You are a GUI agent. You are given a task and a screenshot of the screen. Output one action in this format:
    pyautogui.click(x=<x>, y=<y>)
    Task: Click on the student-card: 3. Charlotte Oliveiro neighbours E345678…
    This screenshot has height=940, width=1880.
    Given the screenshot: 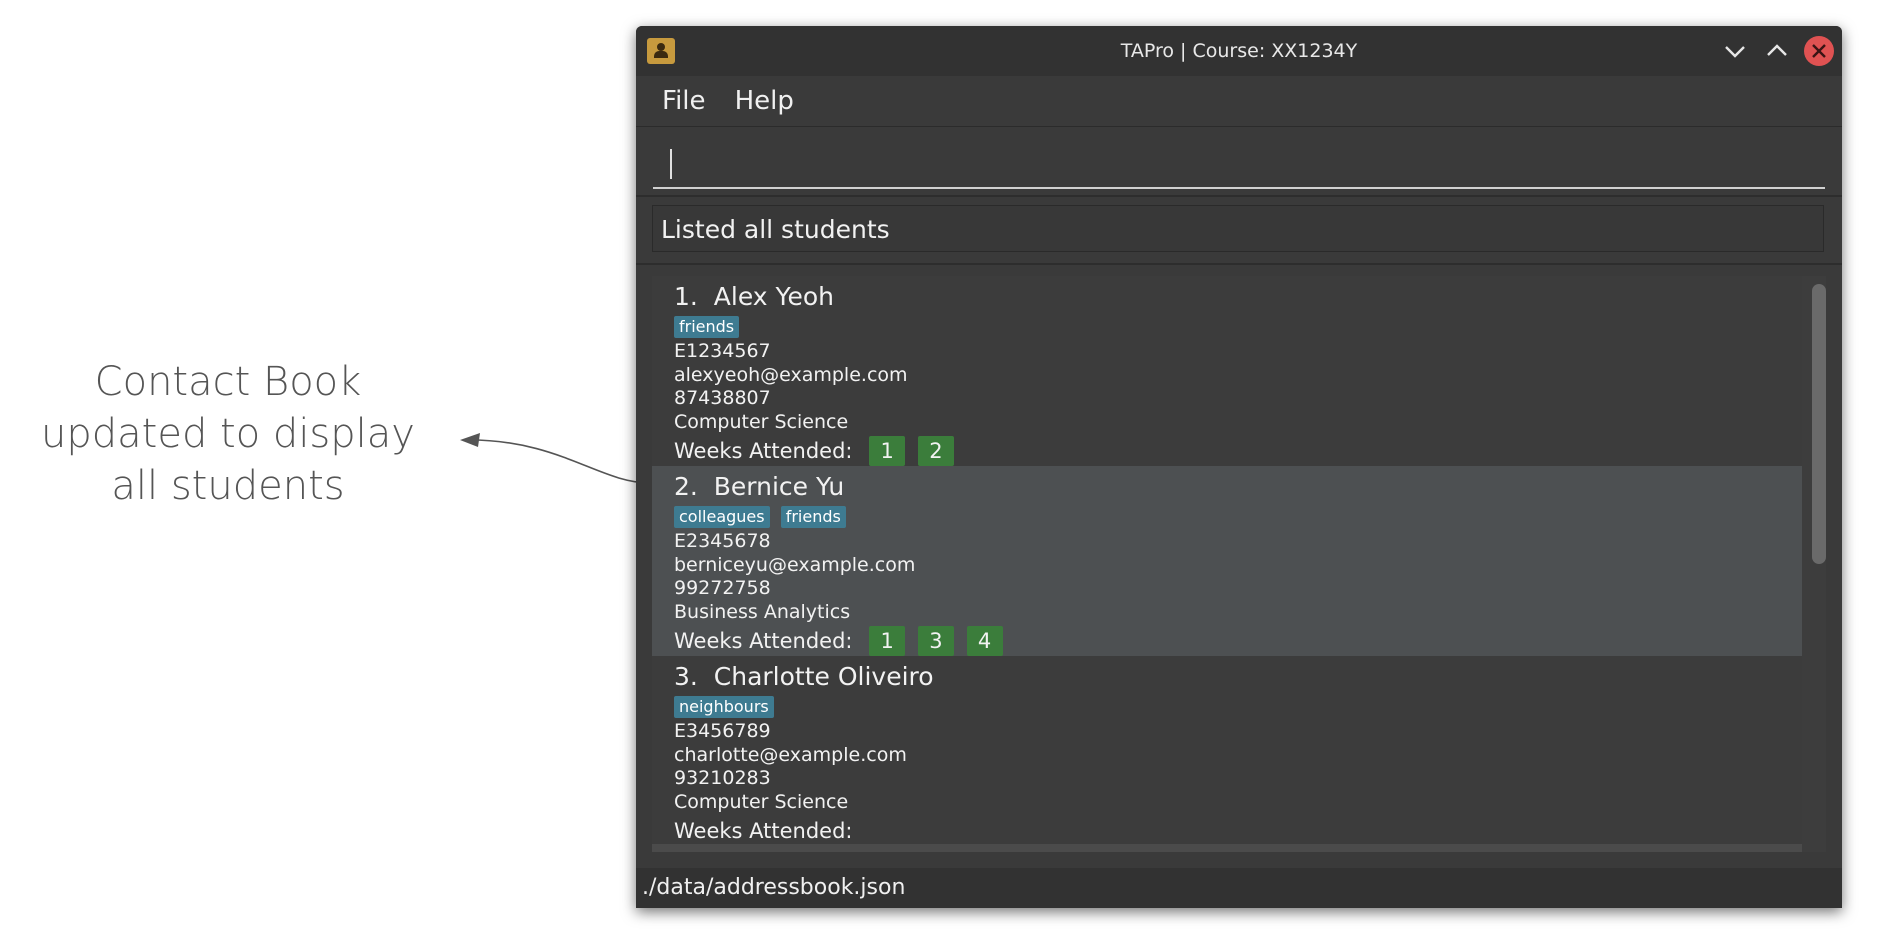 What is the action you would take?
    pyautogui.click(x=1227, y=751)
    